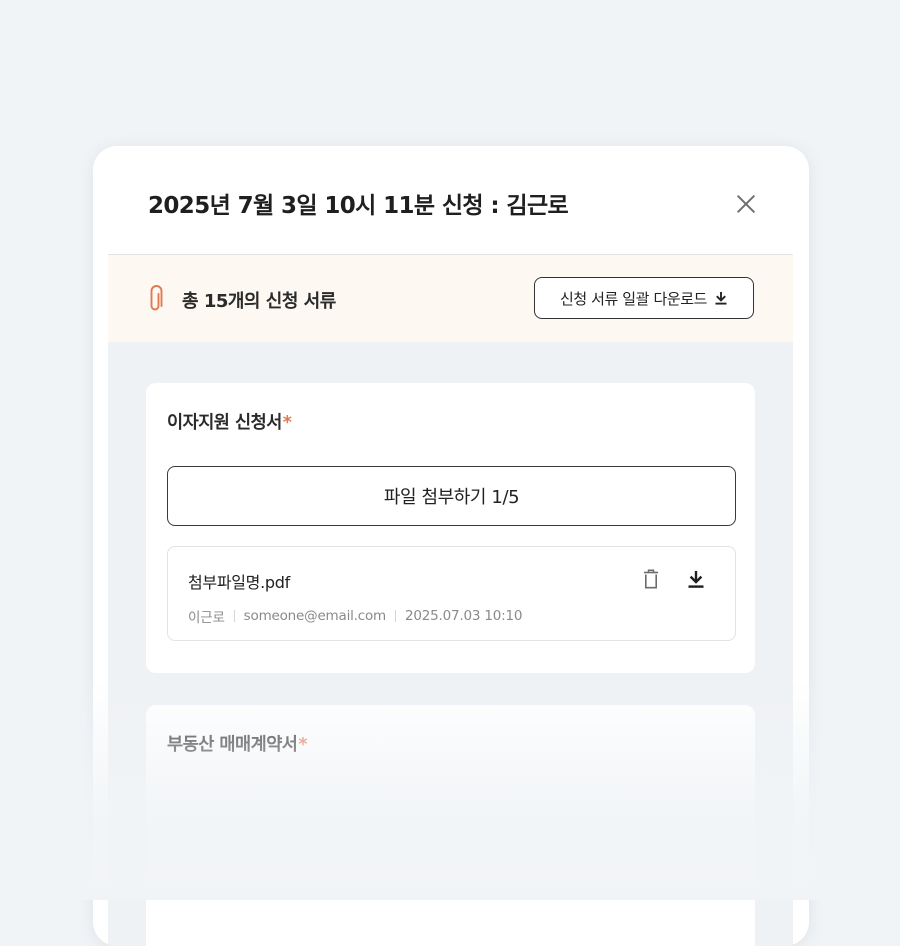  Describe the element at coordinates (315, 616) in the screenshot. I see `file-uploader-email: someone@email.com` at that location.